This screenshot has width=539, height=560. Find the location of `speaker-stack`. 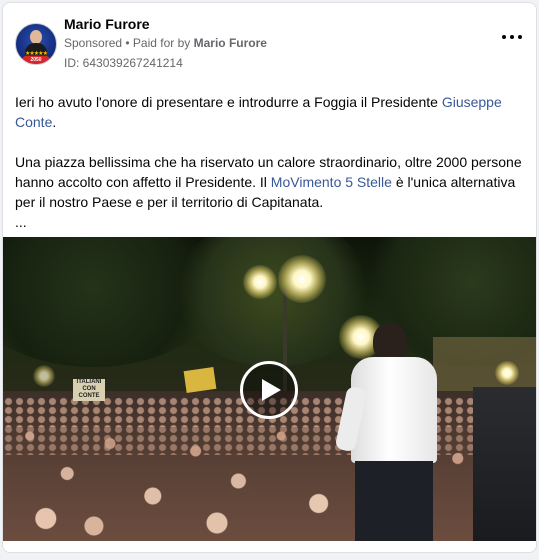

speaker-stack is located at coordinates (504, 464).